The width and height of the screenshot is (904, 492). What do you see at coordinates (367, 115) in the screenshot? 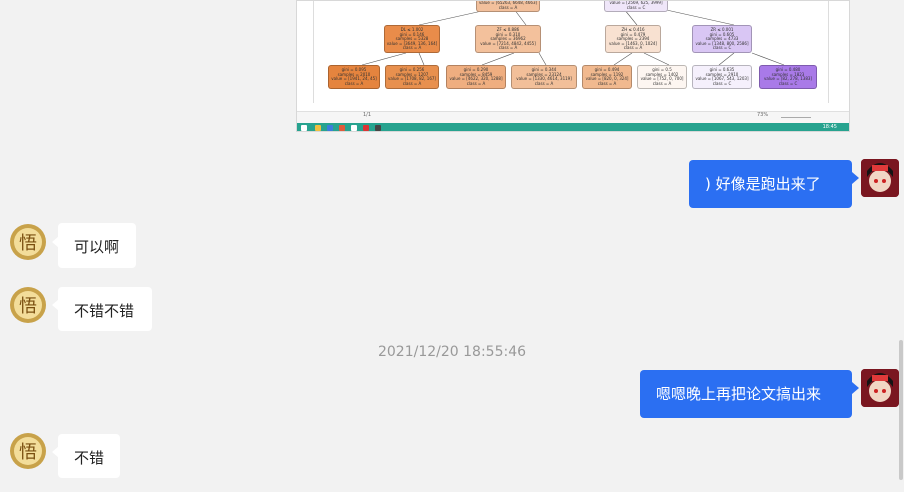
I see `page-indicator: 1/1` at bounding box center [367, 115].